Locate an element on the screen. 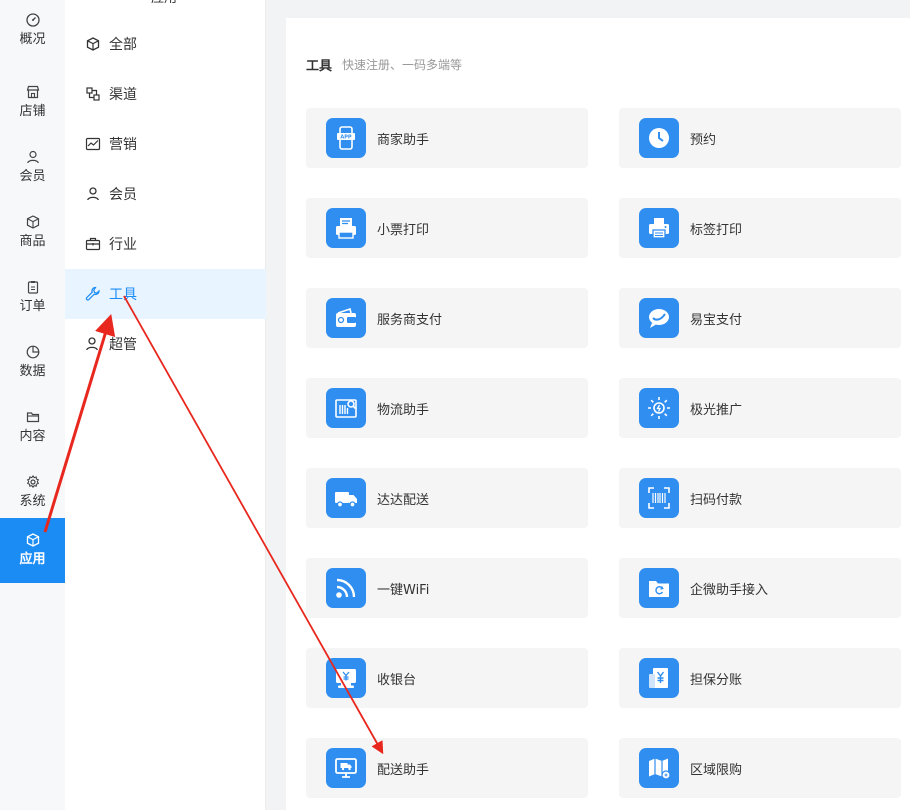  app-card-escrow-split: 担保分账 is located at coordinates (760, 678).